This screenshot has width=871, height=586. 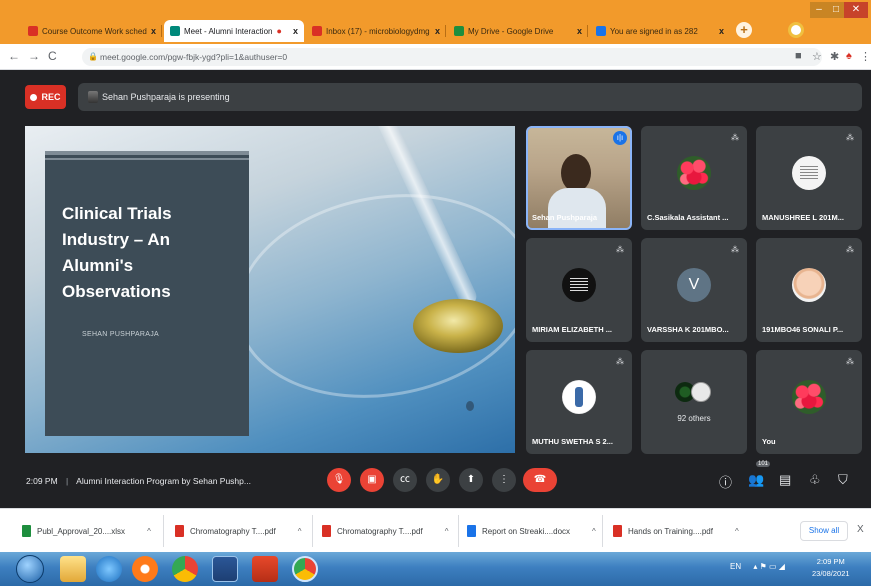 I want to click on drive-icon, so click(x=459, y=31).